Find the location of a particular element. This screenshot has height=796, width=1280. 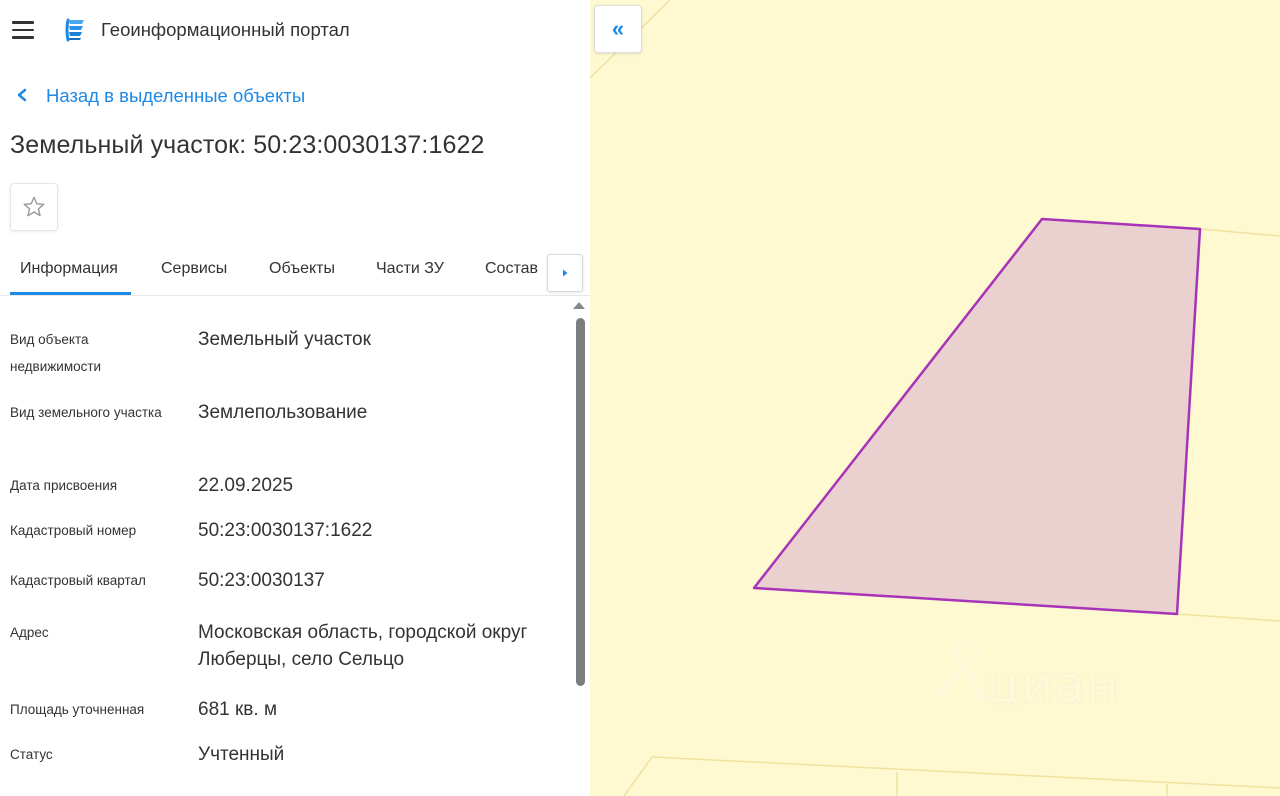

app-title: Геоинформационный портал is located at coordinates (225, 29).